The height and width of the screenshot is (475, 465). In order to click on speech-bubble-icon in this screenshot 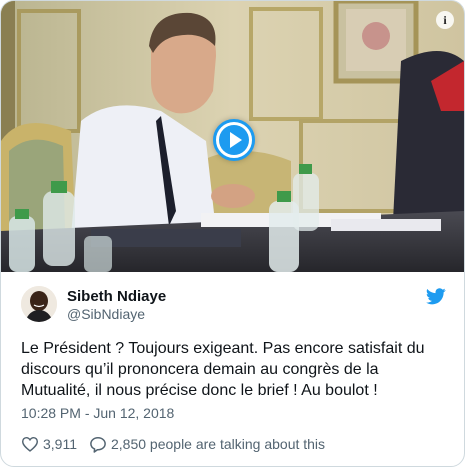, I will do `click(98, 444)`.